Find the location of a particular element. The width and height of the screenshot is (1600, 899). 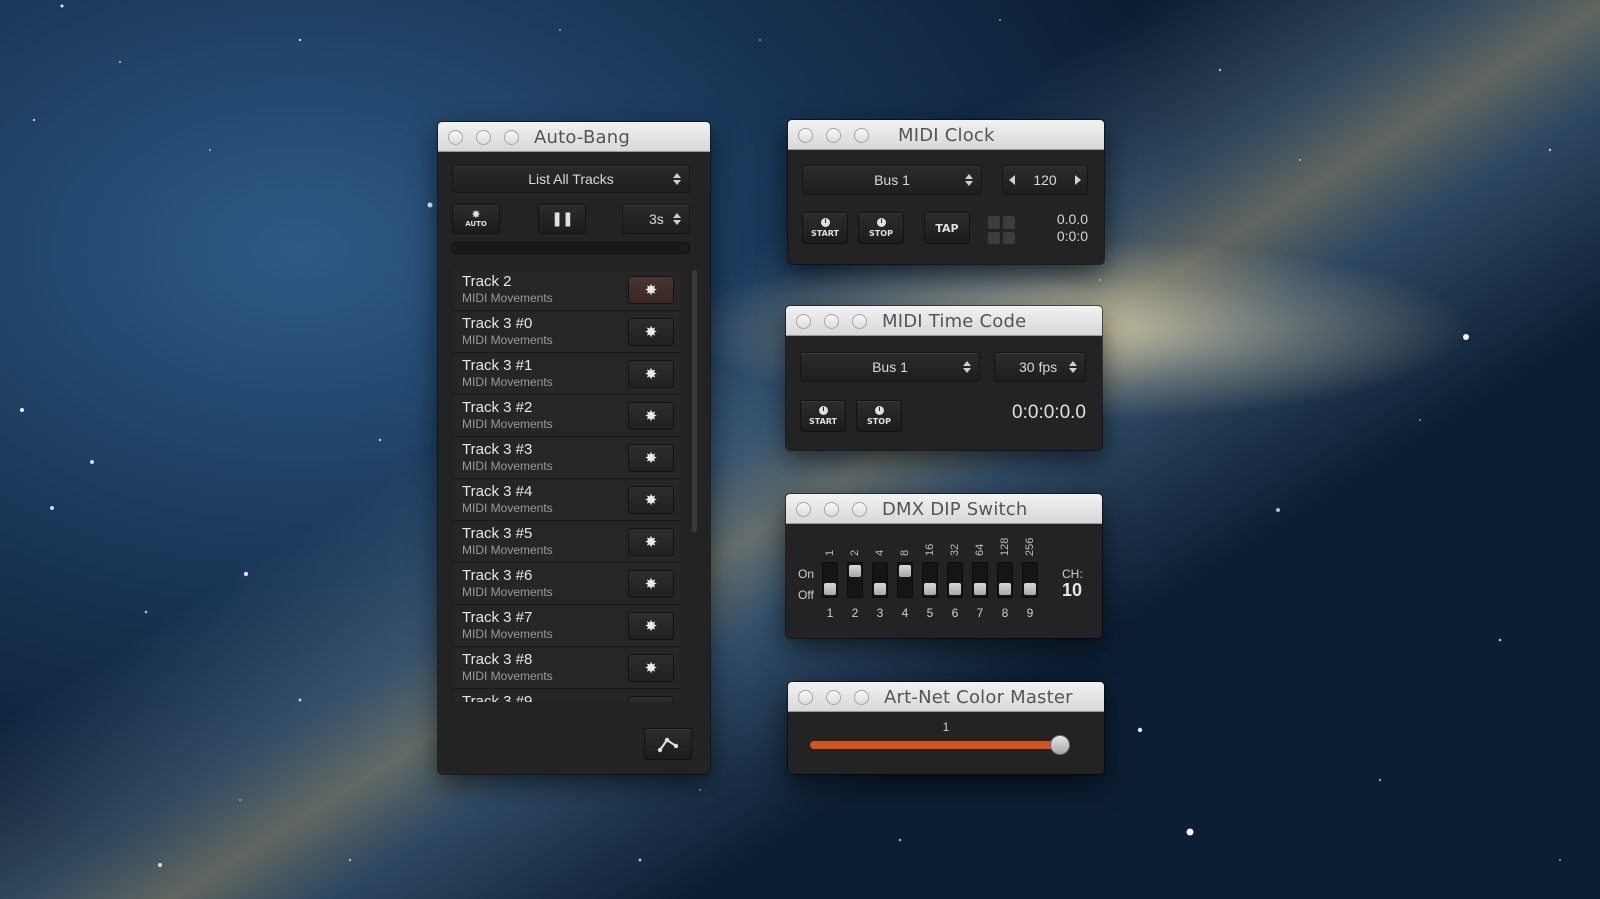

list-select-value: List All Tracks is located at coordinates (571, 179).